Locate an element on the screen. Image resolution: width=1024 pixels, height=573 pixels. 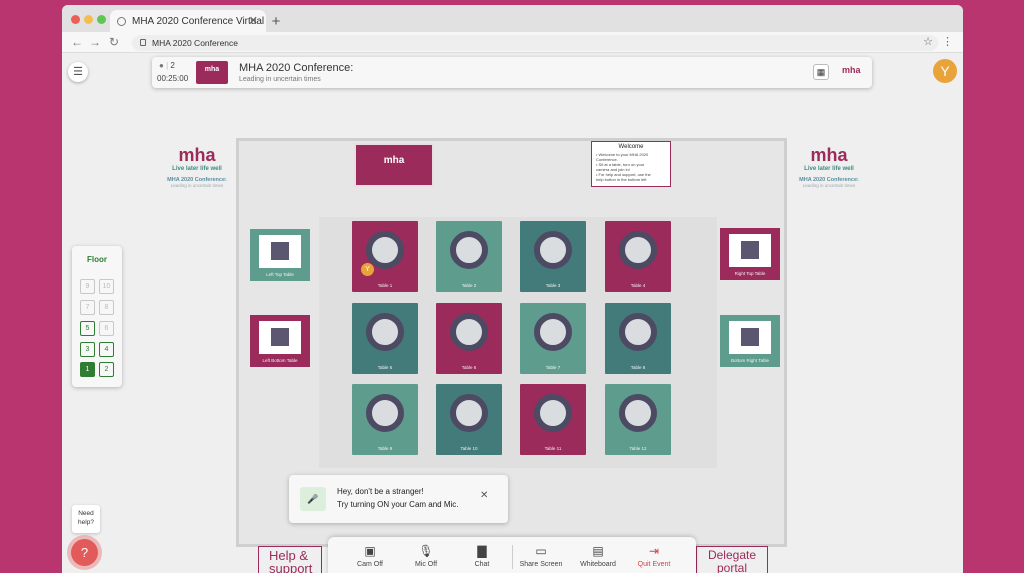
welcome-line: help button in the bottom left is located at coordinates (621, 179).